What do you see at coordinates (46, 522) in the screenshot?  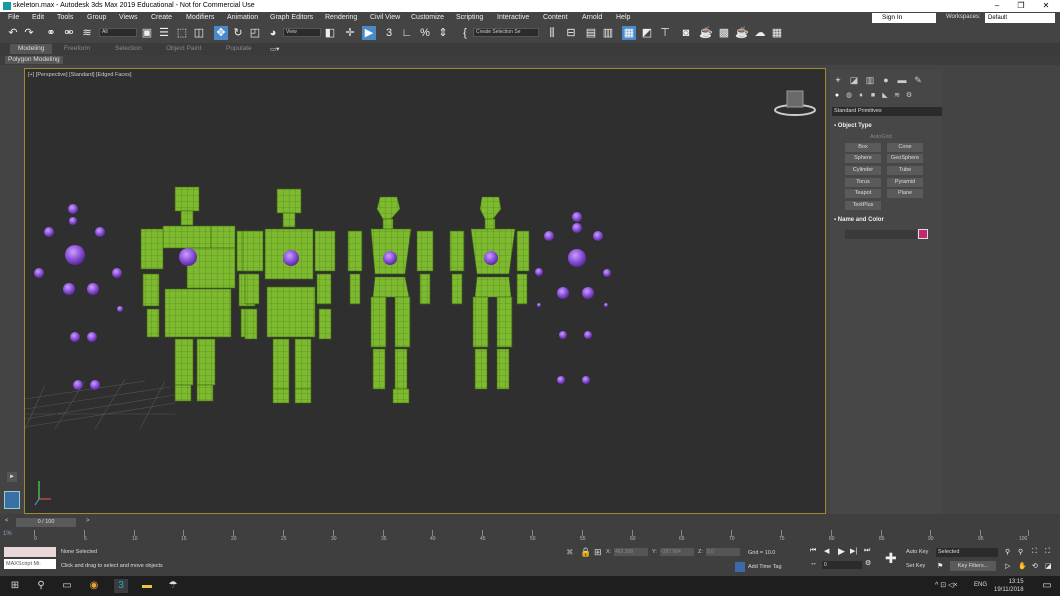 I see `time-slider: 0 / 100` at bounding box center [46, 522].